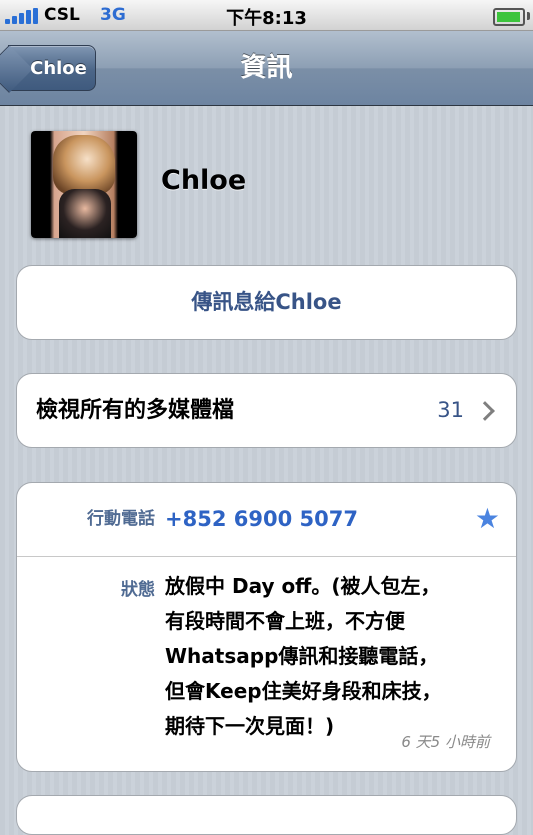  I want to click on avatar, so click(84, 184).